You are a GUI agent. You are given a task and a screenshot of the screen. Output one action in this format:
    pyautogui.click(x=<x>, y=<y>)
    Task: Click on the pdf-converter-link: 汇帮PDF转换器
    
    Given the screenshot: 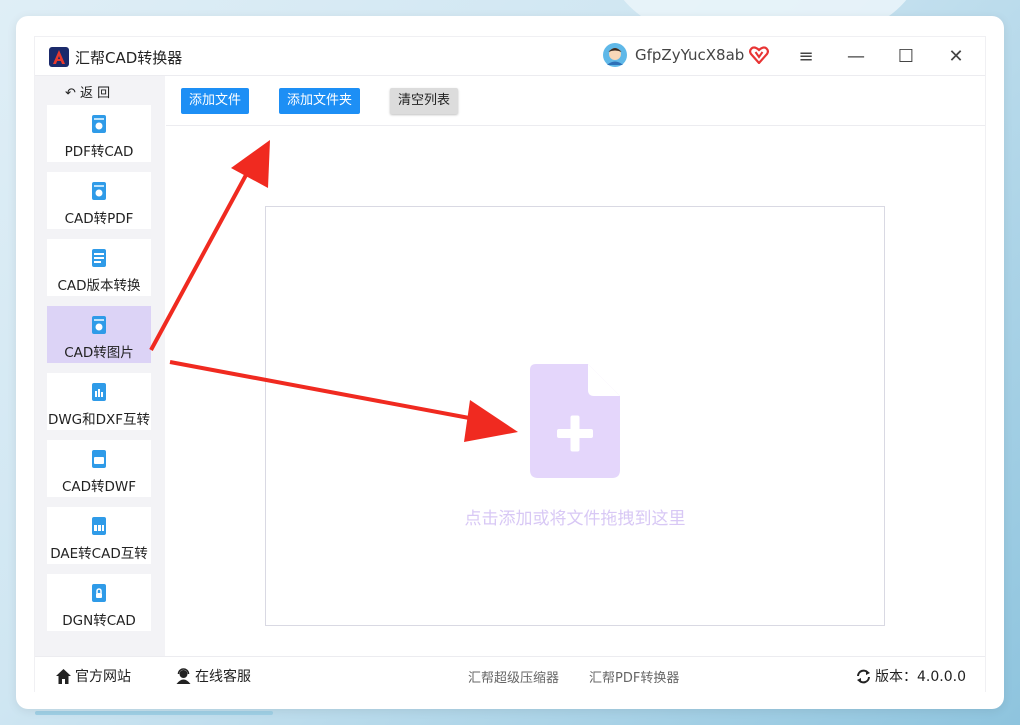 What is the action you would take?
    pyautogui.click(x=634, y=676)
    